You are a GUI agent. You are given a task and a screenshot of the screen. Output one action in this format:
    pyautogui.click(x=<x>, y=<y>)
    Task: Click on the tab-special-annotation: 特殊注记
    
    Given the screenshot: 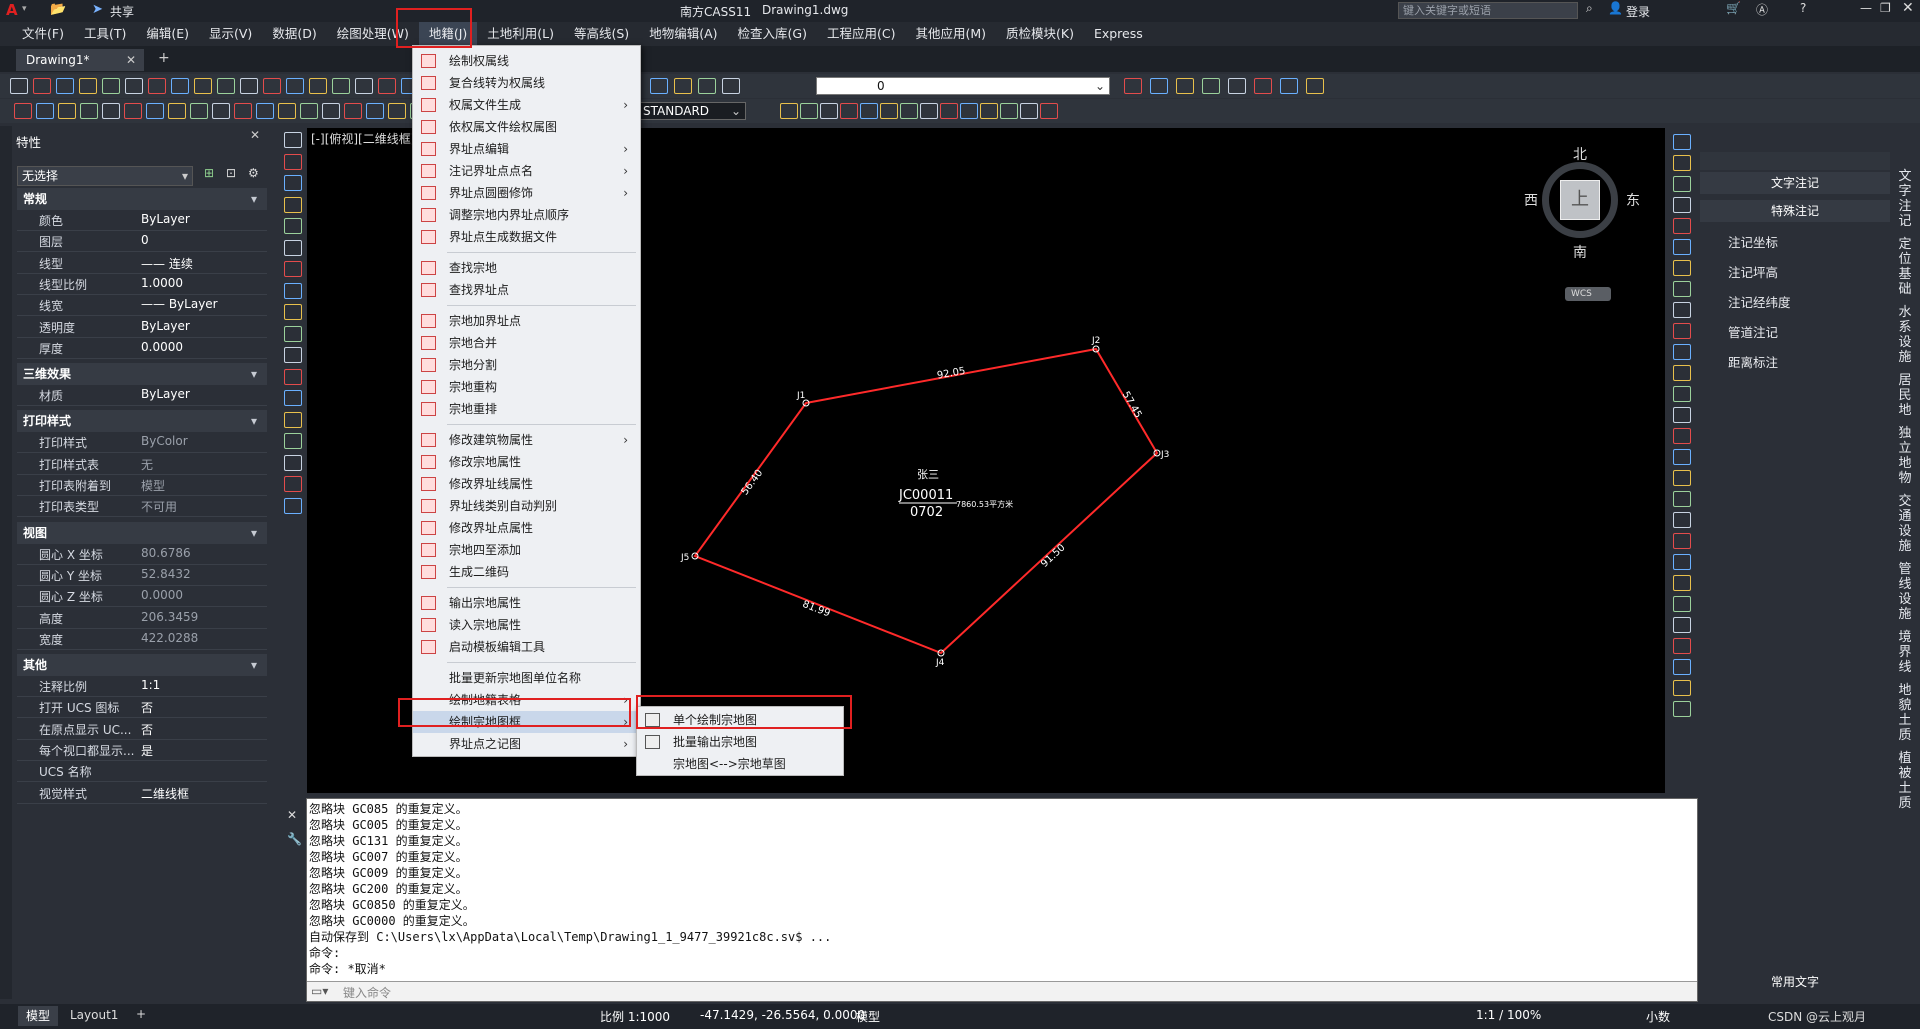 What is the action you would take?
    pyautogui.click(x=1795, y=211)
    